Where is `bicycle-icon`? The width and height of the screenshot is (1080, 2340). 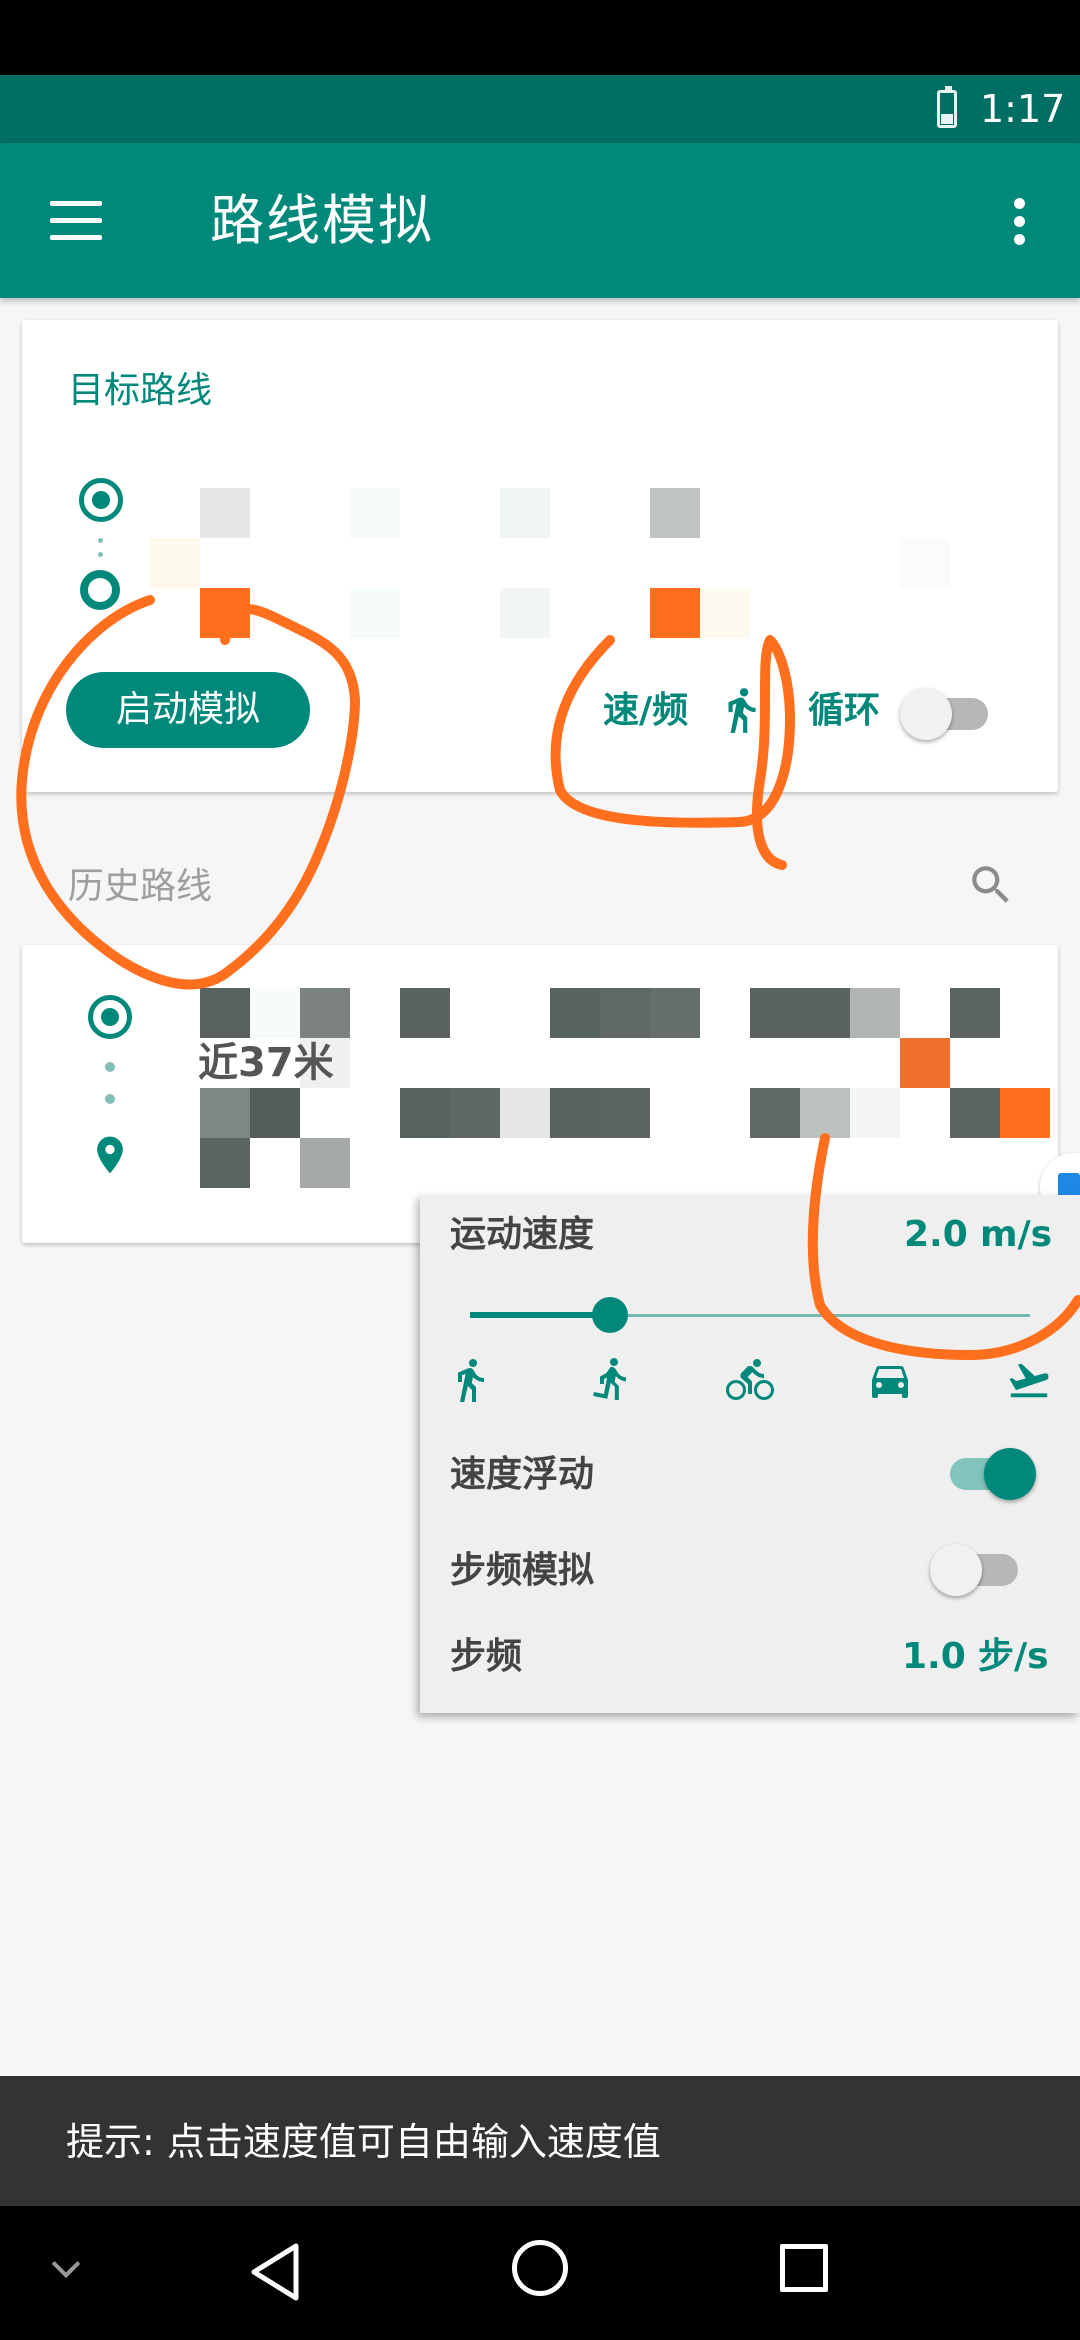
bicycle-icon is located at coordinates (750, 1380).